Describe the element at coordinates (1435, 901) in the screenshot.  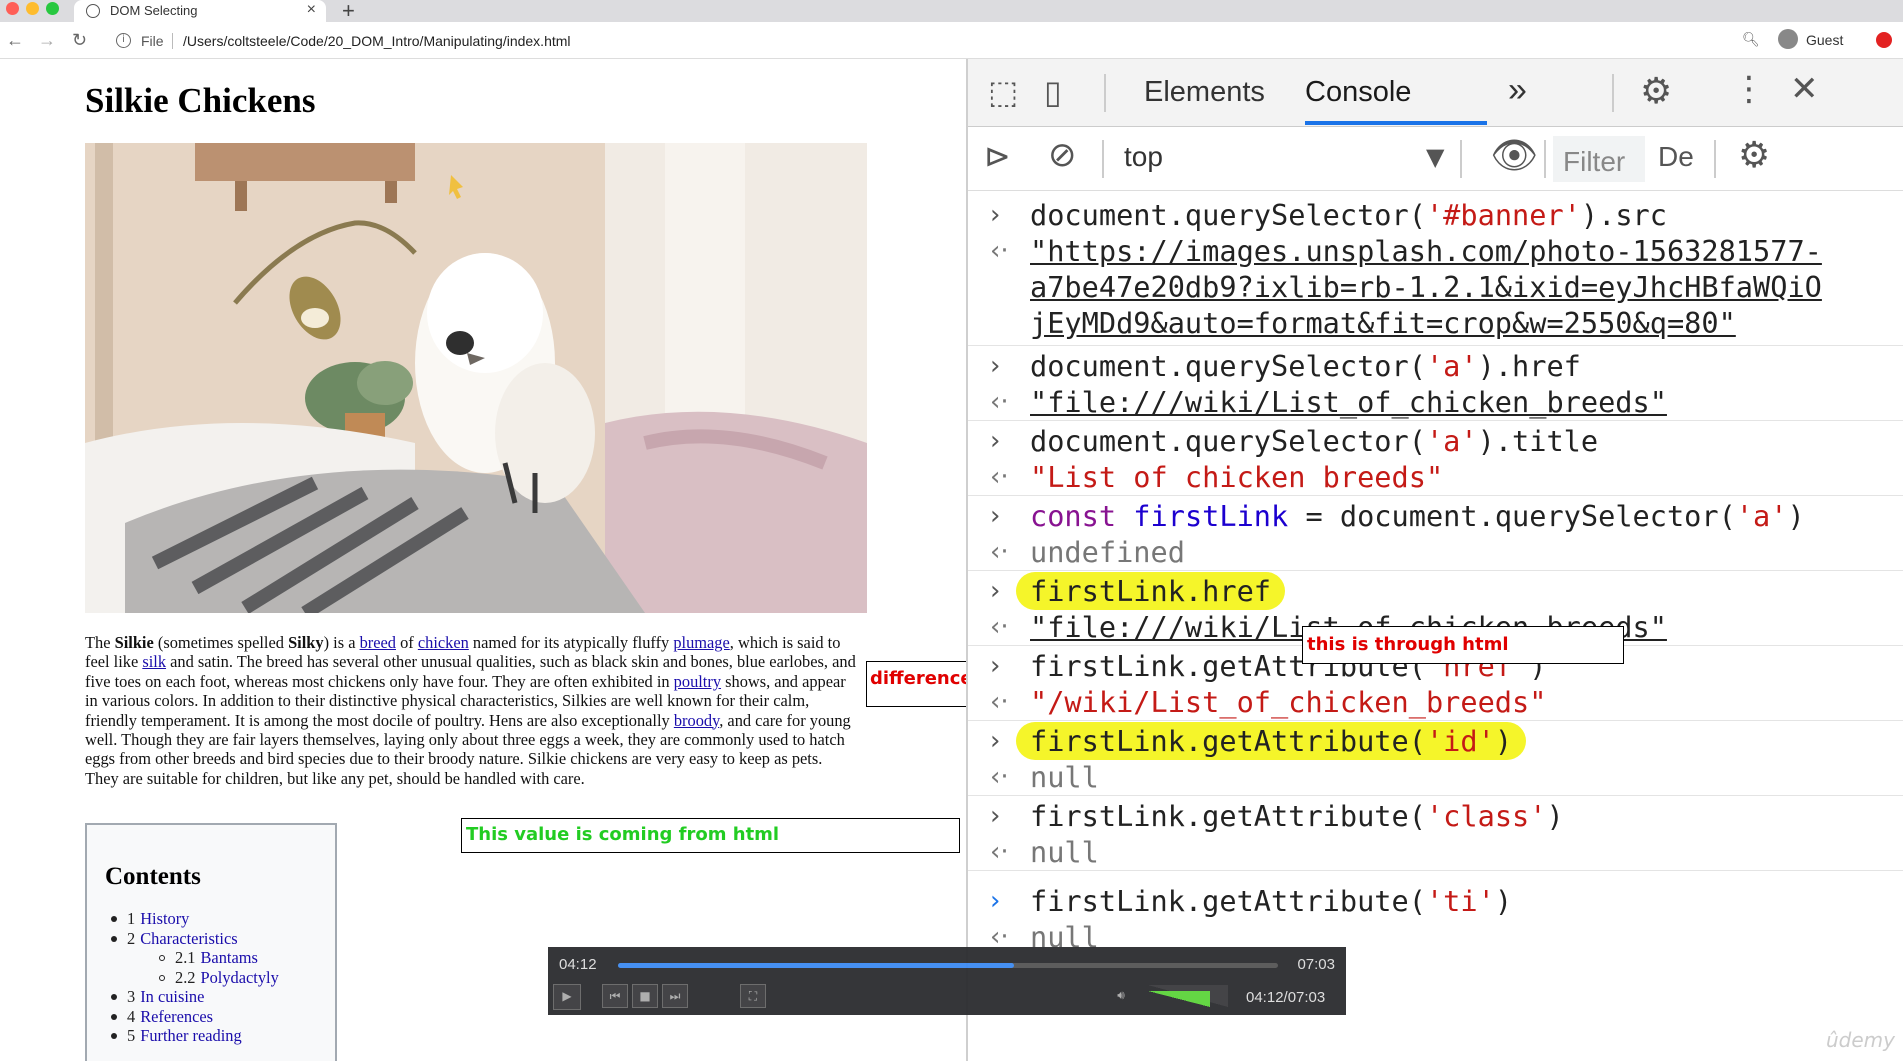
I see `console-prompt-input: › firstLink.getAttribute('ti')` at that location.